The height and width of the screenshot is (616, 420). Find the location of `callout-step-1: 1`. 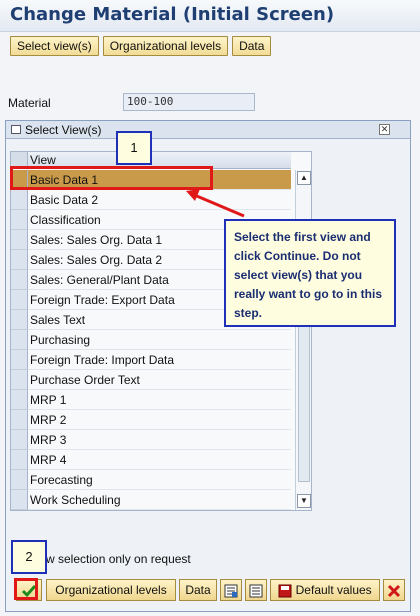

callout-step-1: 1 is located at coordinates (134, 148).